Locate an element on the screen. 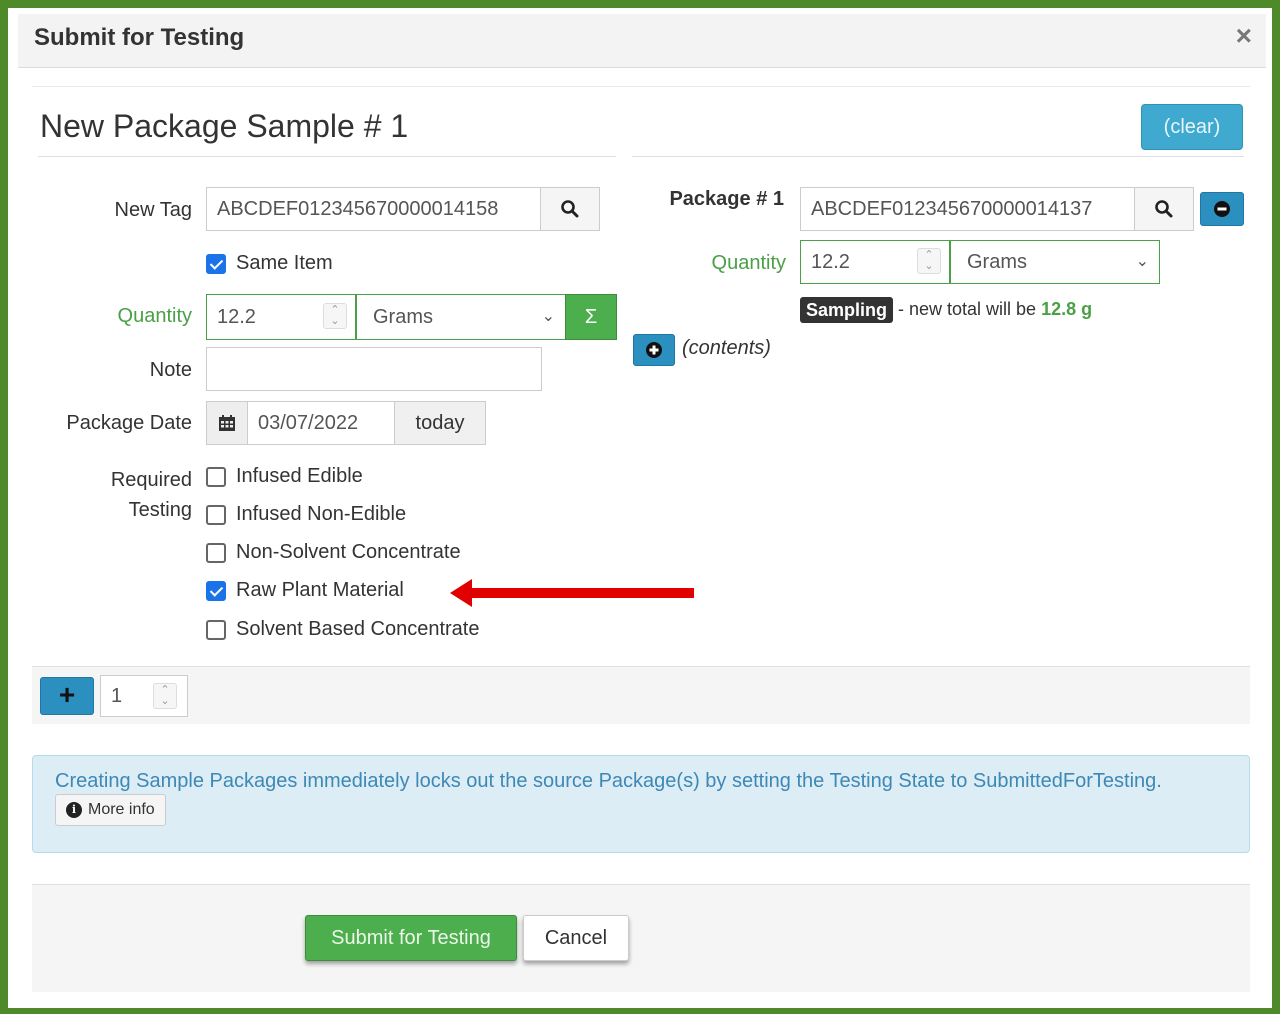 This screenshot has width=1280, height=1014. package-search-button is located at coordinates (1164, 209).